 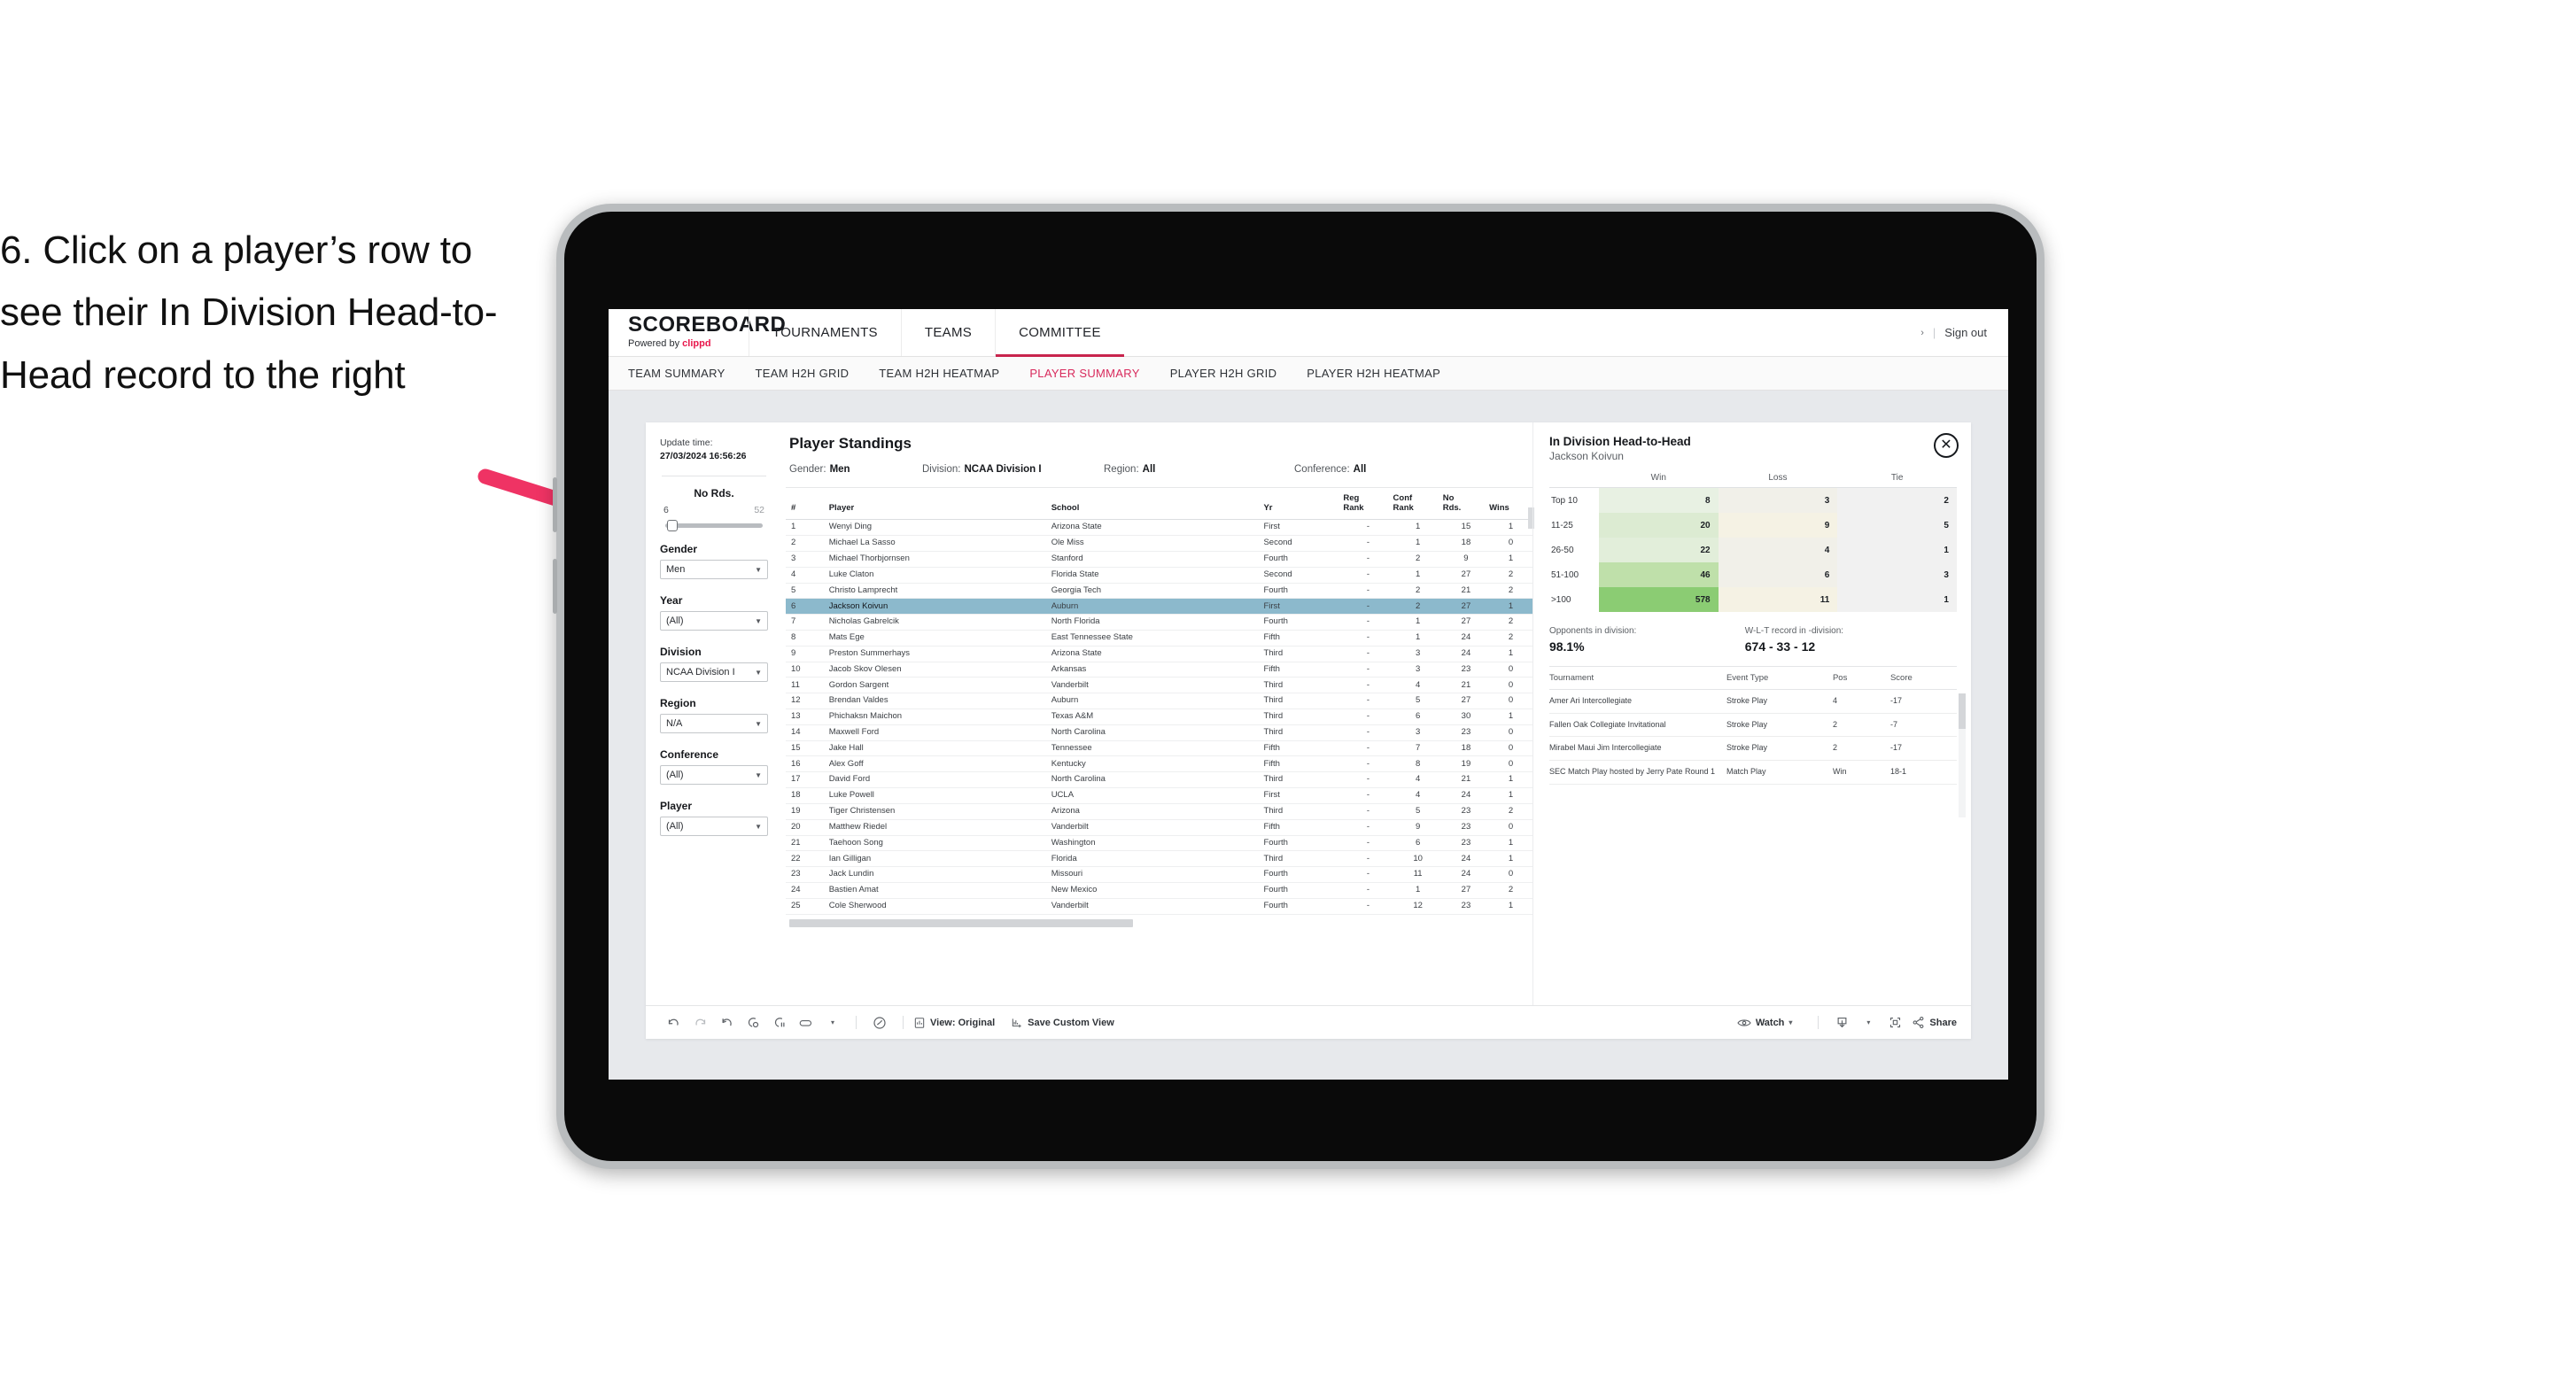 What do you see at coordinates (1965, 333) in the screenshot?
I see `sign-out-link: Sign out` at bounding box center [1965, 333].